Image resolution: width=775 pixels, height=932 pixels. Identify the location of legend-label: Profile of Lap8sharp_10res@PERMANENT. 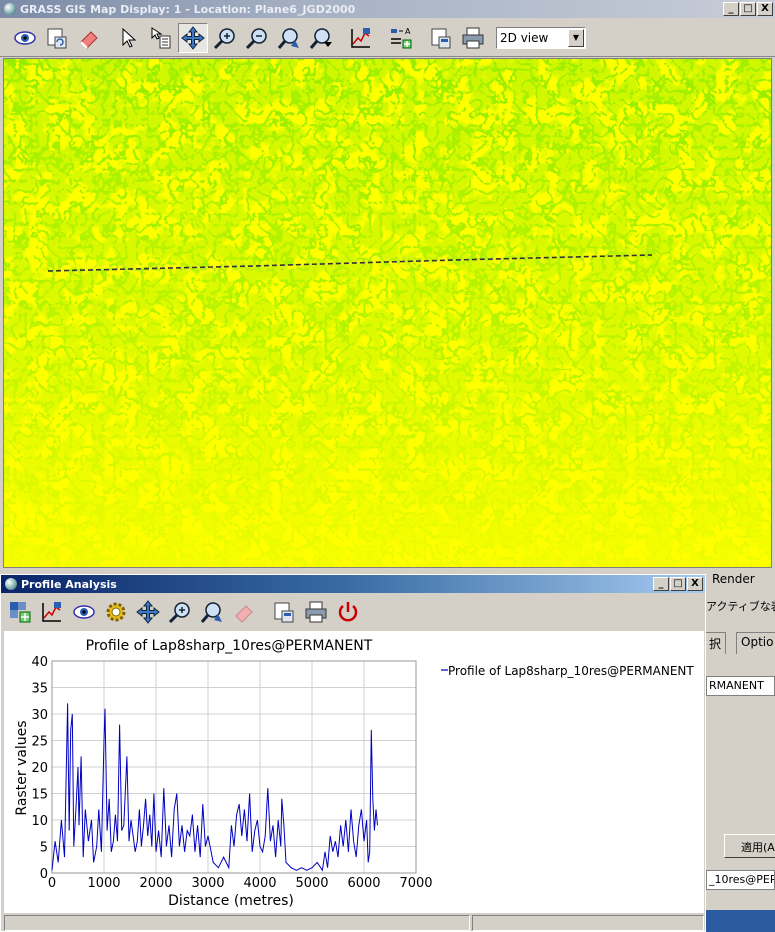
(571, 671).